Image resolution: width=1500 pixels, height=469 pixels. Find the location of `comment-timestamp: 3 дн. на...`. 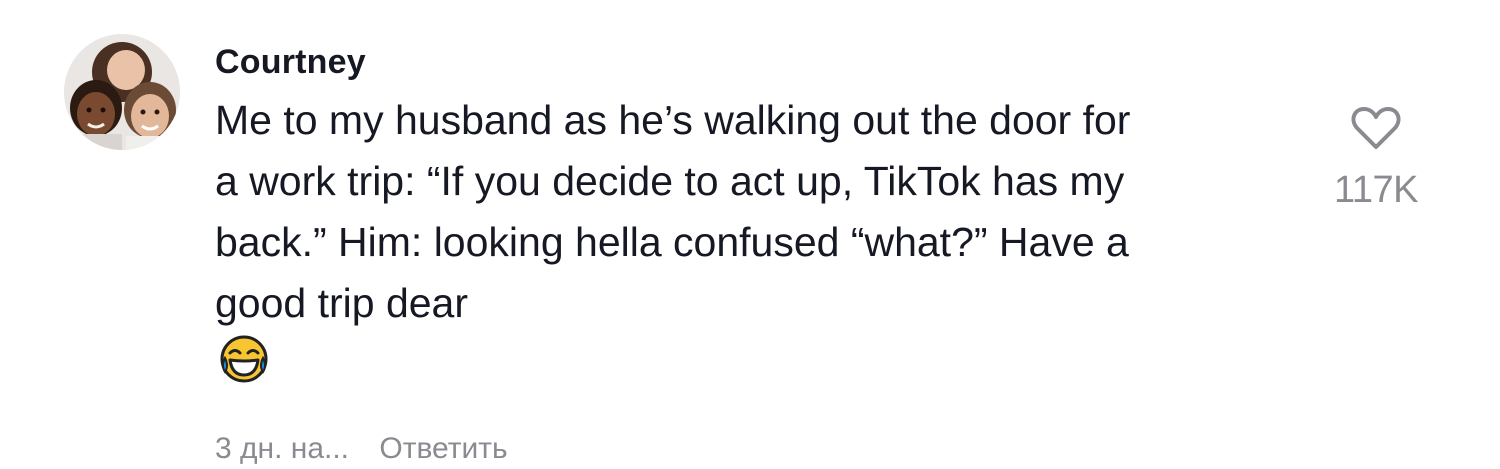

comment-timestamp: 3 дн. на... is located at coordinates (282, 448).